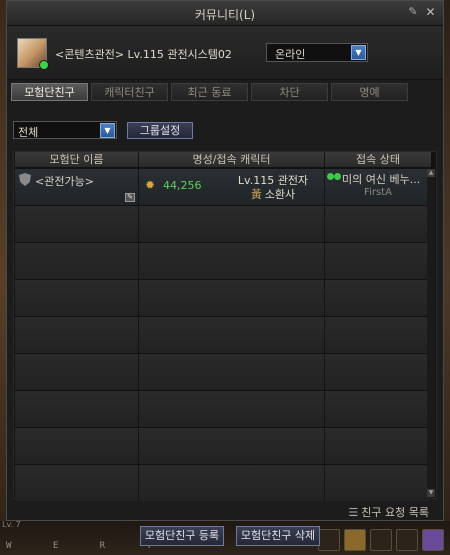 This screenshot has height=555, width=450. I want to click on tab-bar: 모험단친구 캐릭터친구 최근 동료 차단 명예, so click(209, 92).